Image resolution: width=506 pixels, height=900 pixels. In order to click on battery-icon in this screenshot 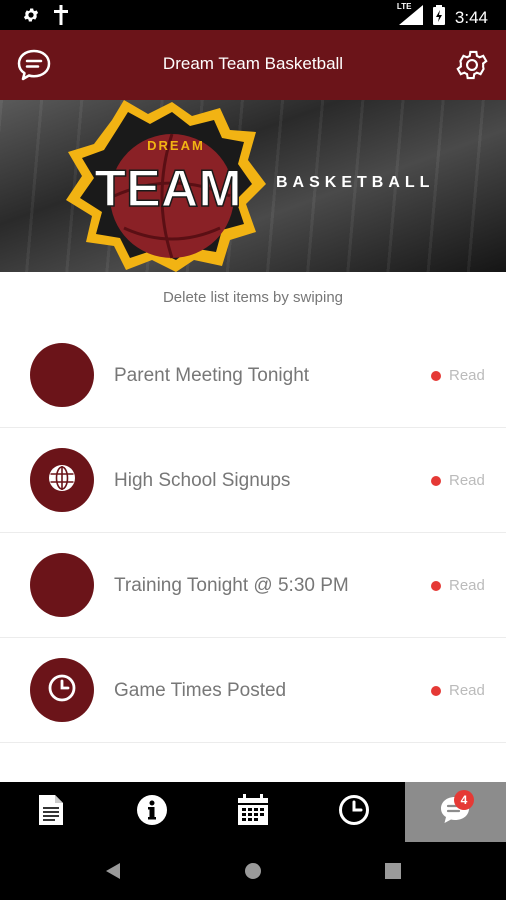, I will do `click(438, 17)`.